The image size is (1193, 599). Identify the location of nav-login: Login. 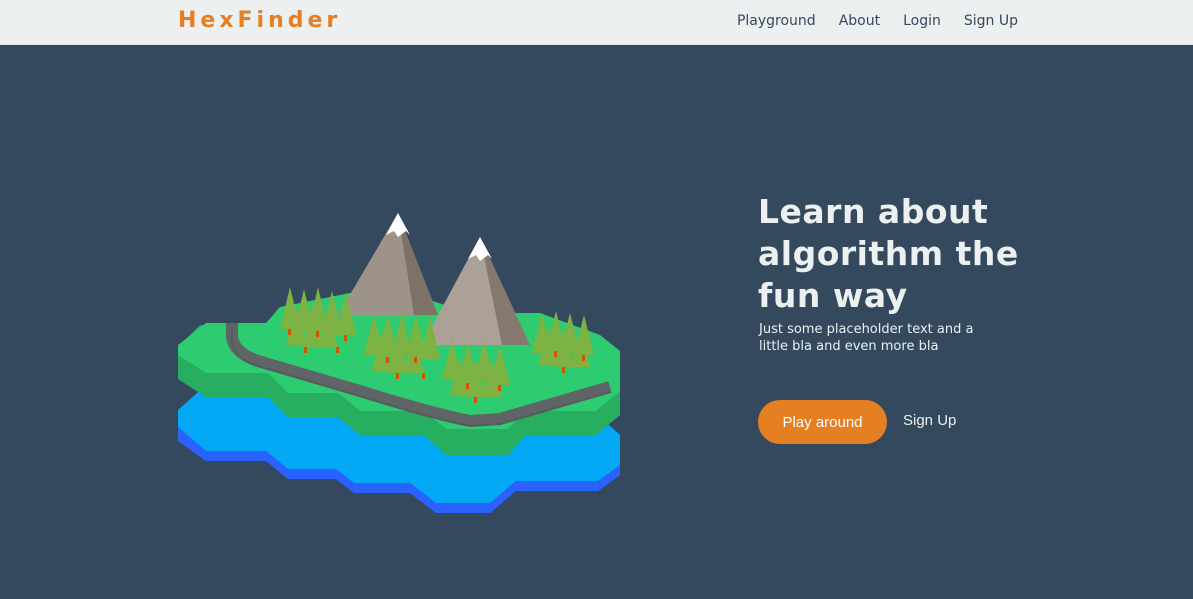
(922, 21).